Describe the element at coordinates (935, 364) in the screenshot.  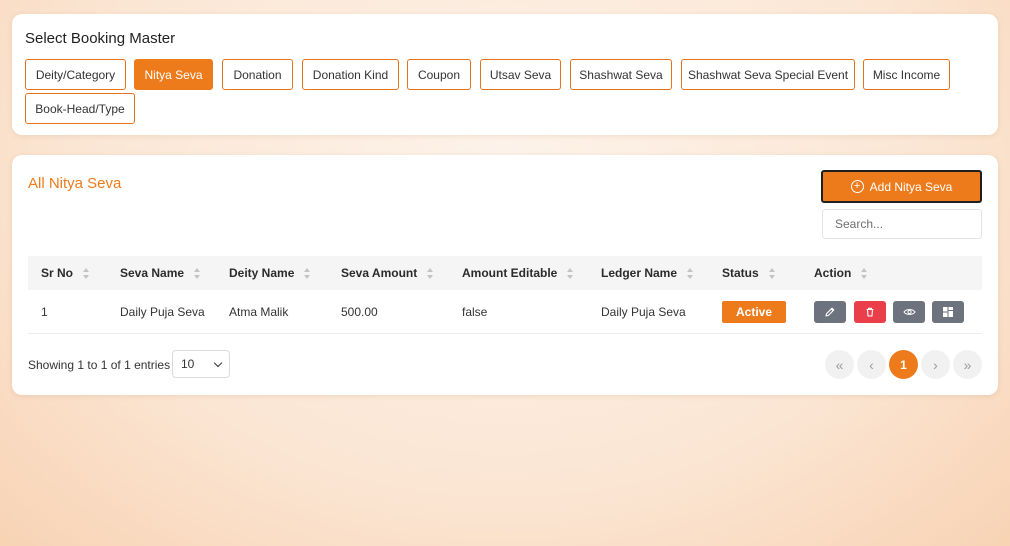
I see `next-page-button: ›` at that location.